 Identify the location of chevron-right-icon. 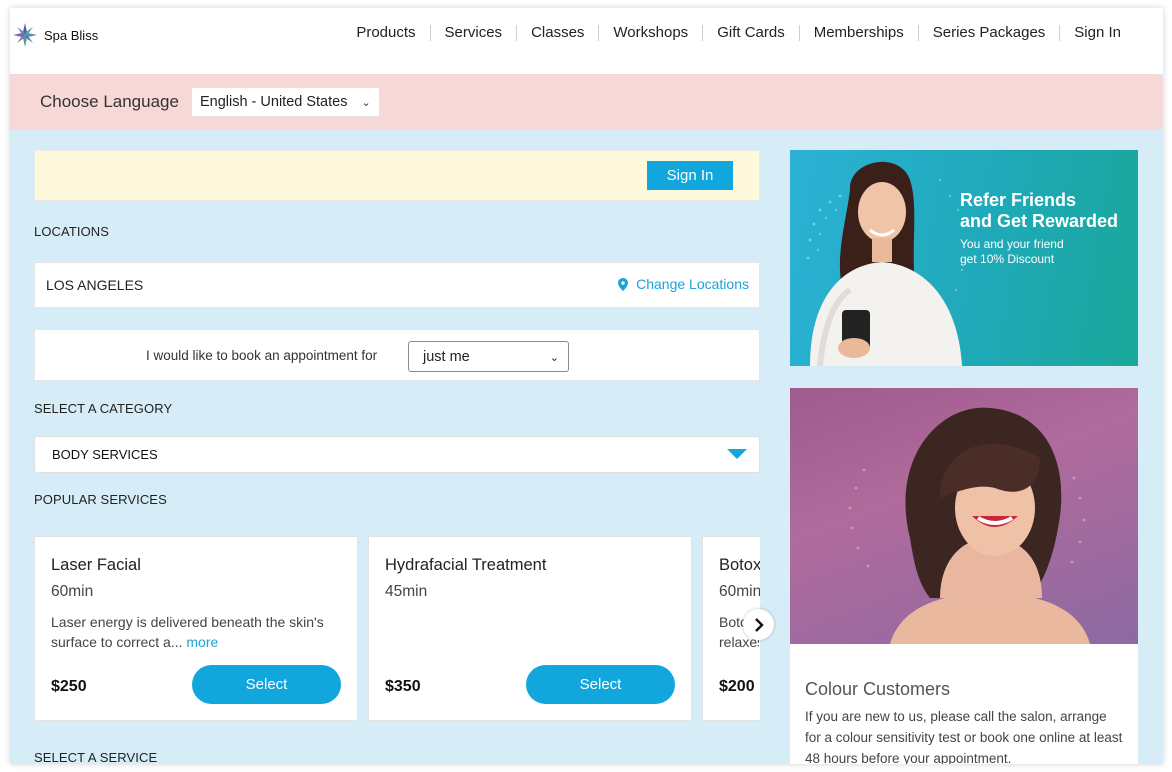
(759, 624).